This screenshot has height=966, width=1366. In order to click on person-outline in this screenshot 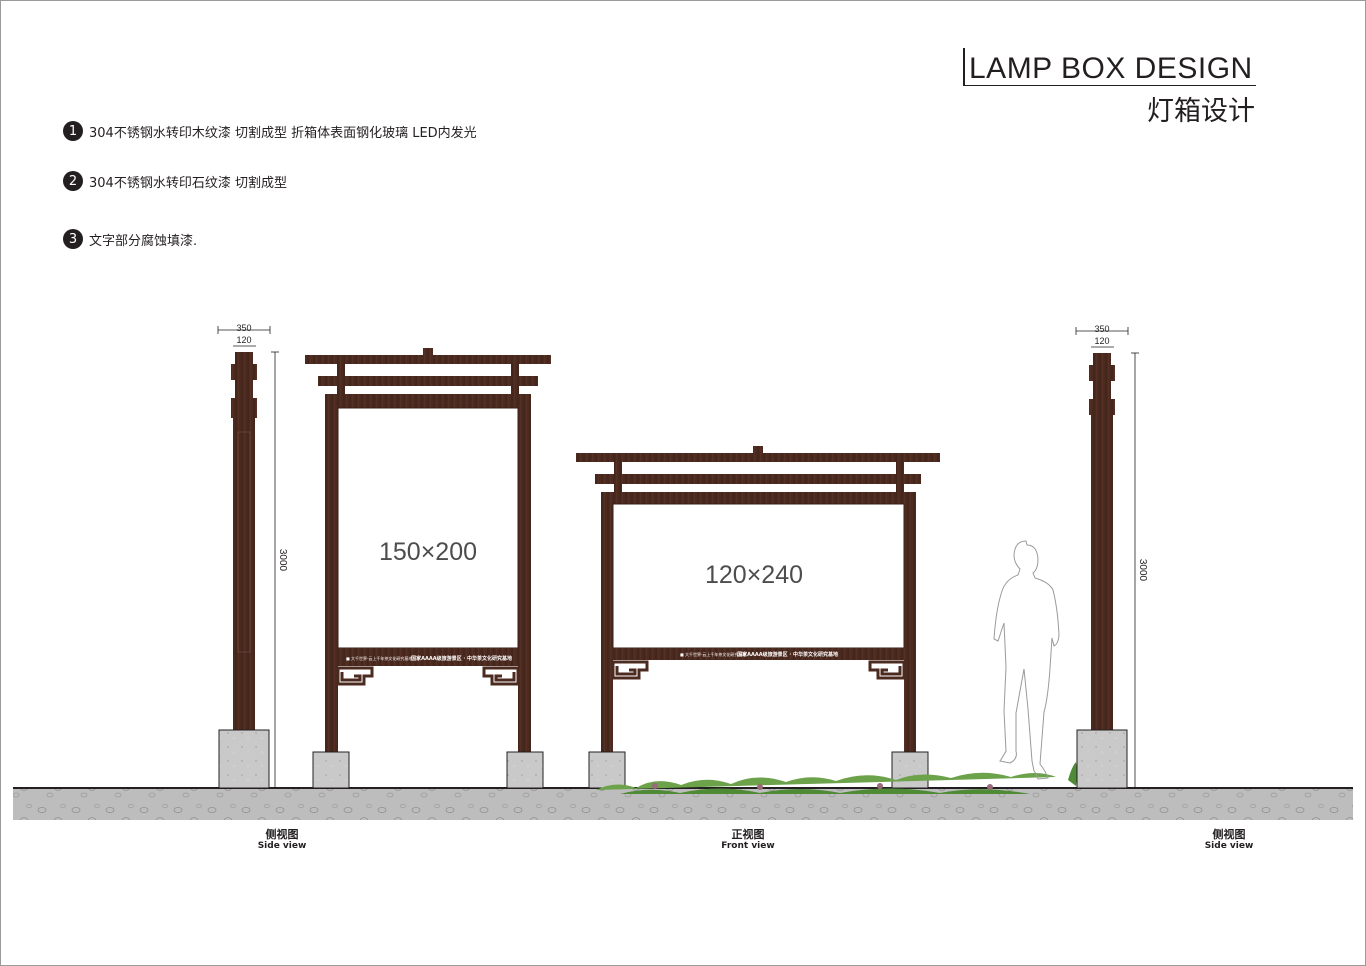, I will do `click(1026, 660)`.